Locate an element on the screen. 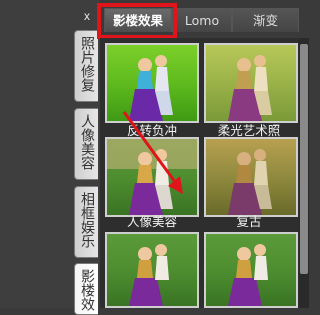  tab-gradient: 渐变 is located at coordinates (265, 20).